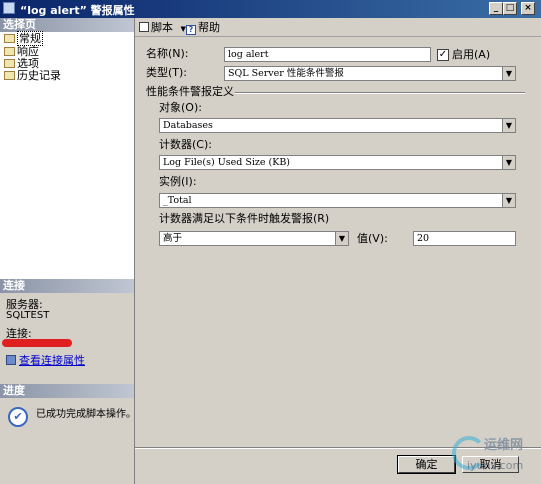 This screenshot has width=541, height=484. Describe the element at coordinates (177, 200) in the screenshot. I see `instance-selected-value: _Total` at that location.